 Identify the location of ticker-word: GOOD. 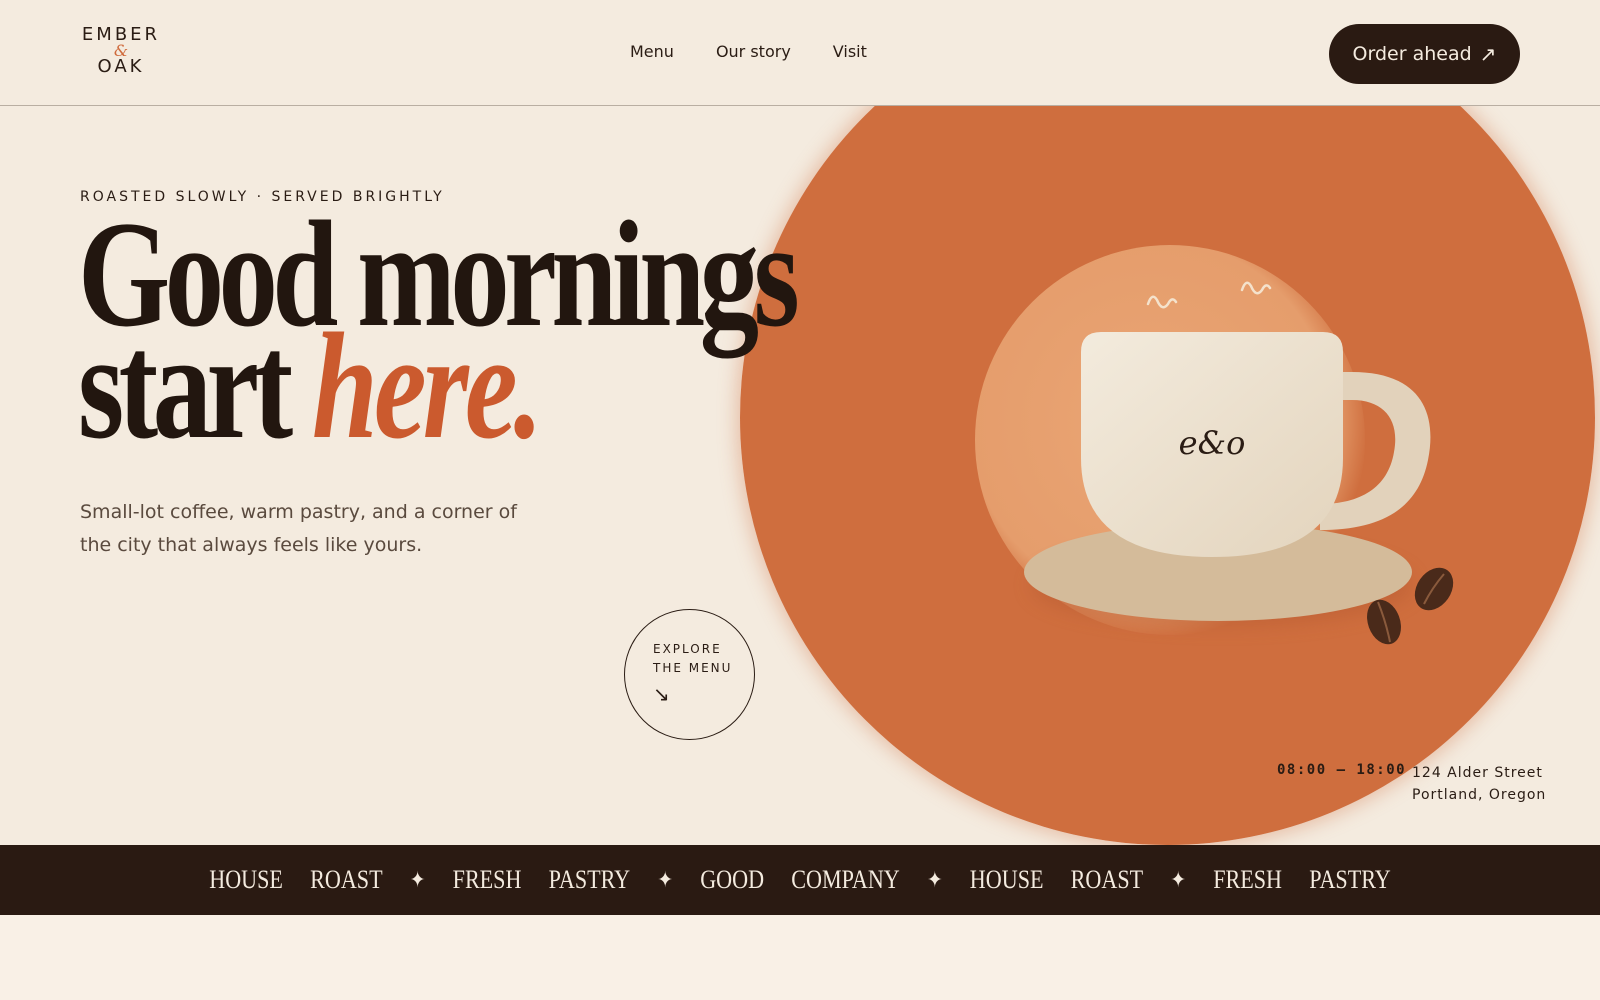
(732, 879).